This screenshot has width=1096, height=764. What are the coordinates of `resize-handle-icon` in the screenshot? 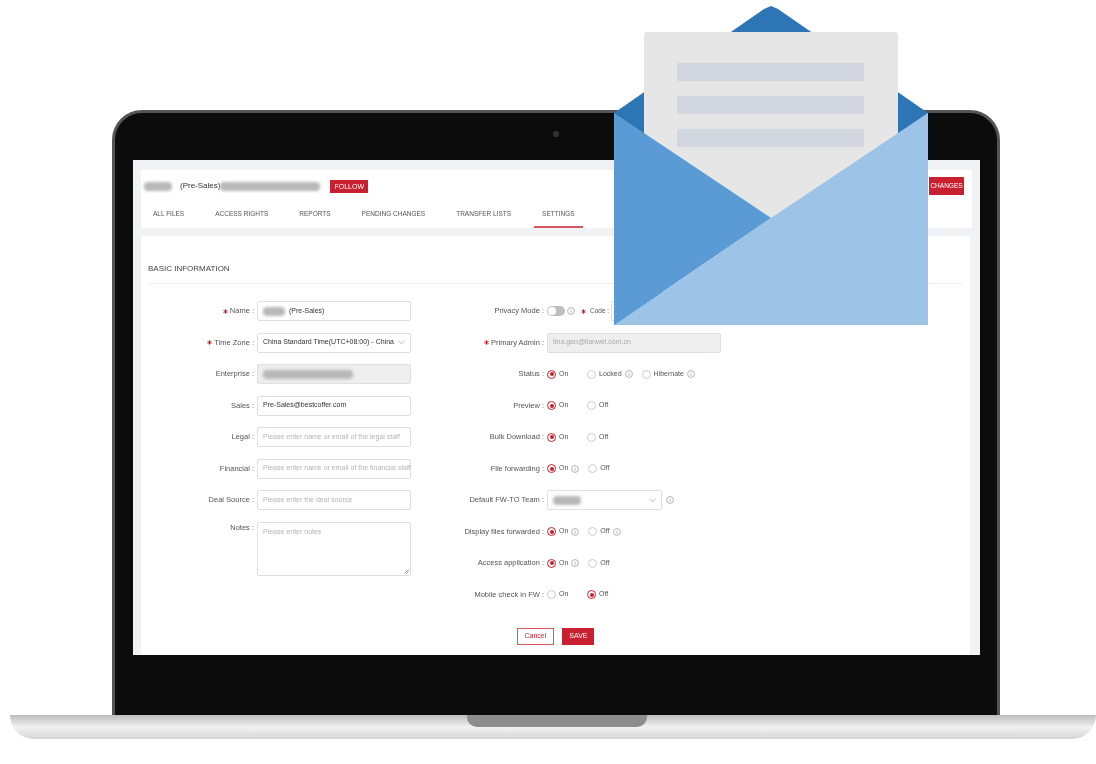 It's located at (406, 571).